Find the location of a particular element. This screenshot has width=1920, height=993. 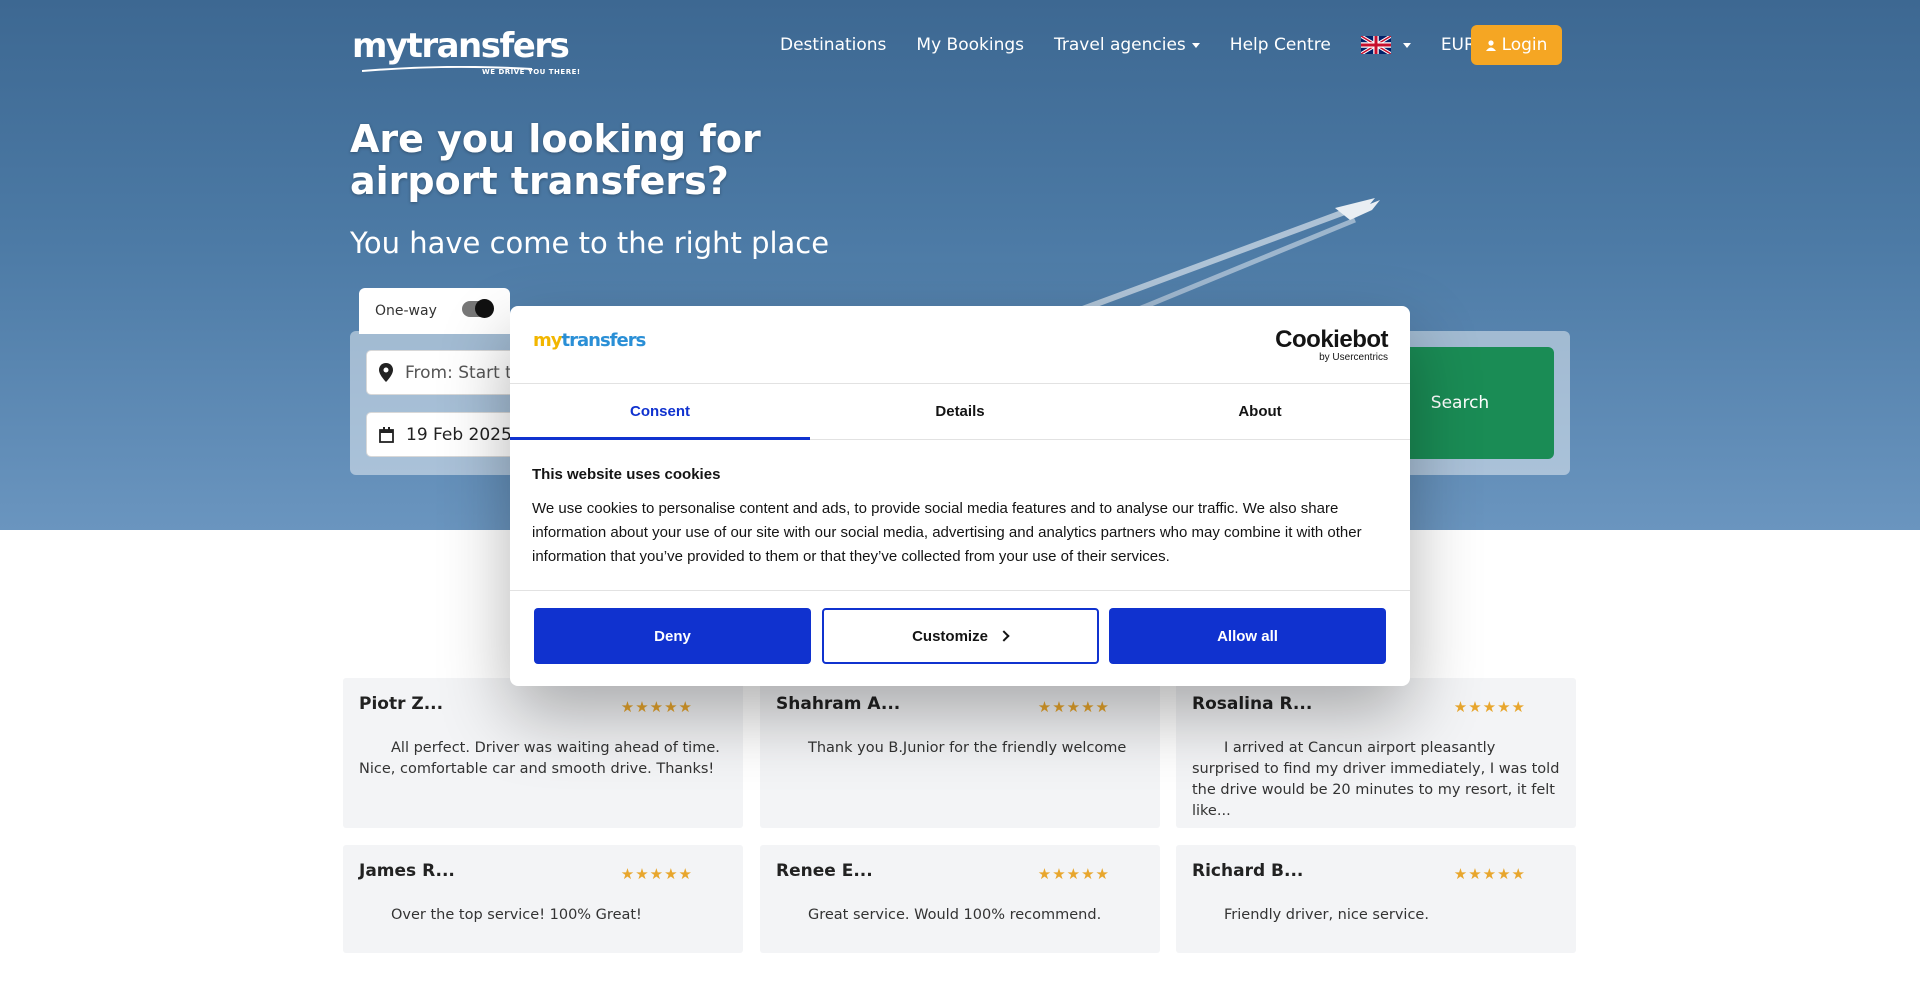

customize-button: Customize is located at coordinates (960, 636).